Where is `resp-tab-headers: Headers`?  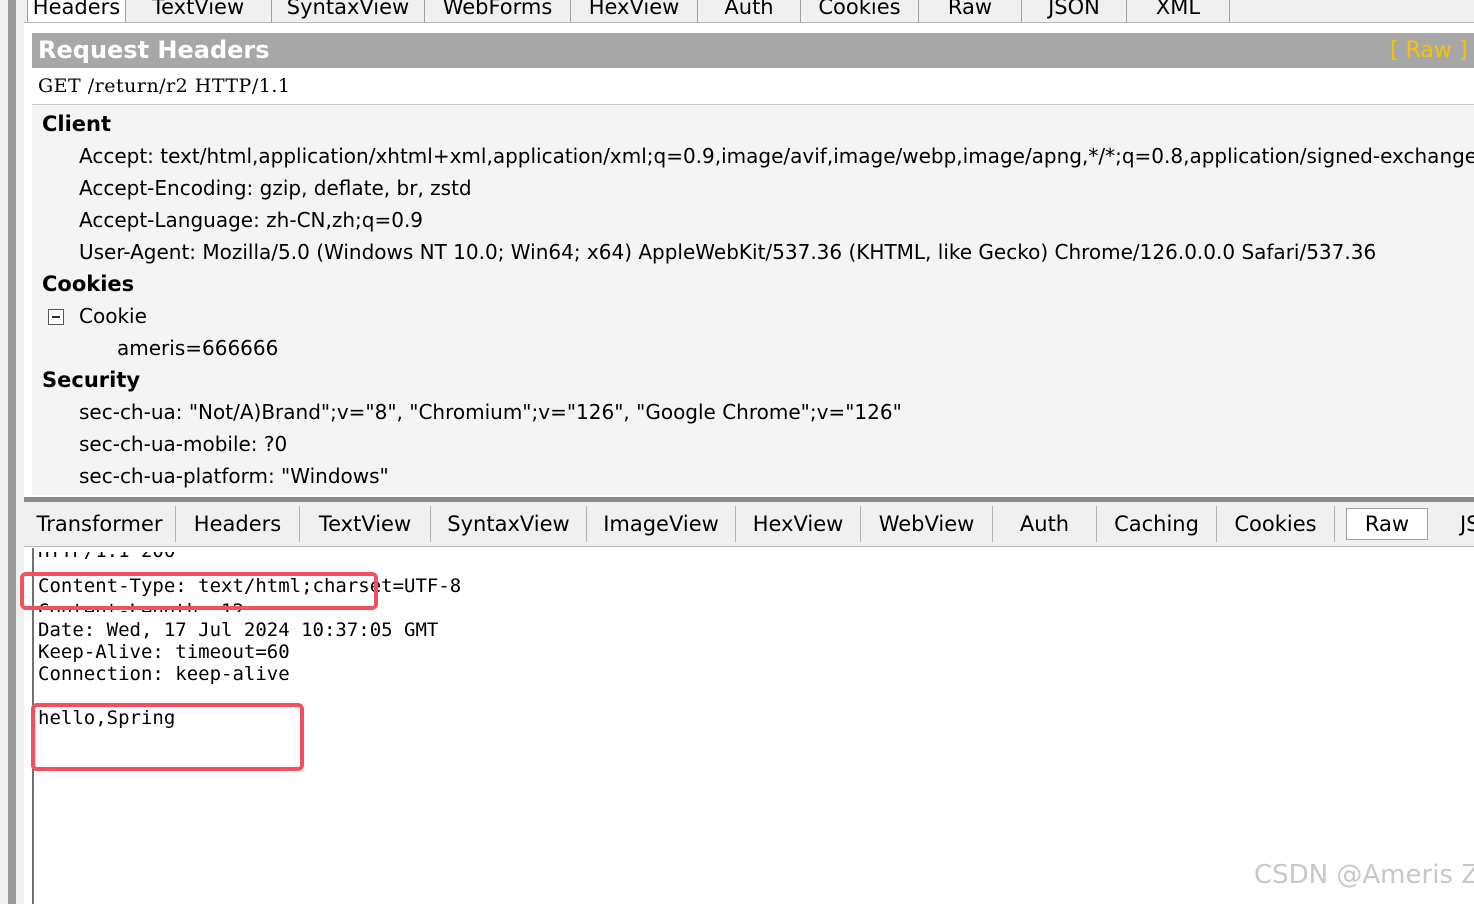 resp-tab-headers: Headers is located at coordinates (238, 524).